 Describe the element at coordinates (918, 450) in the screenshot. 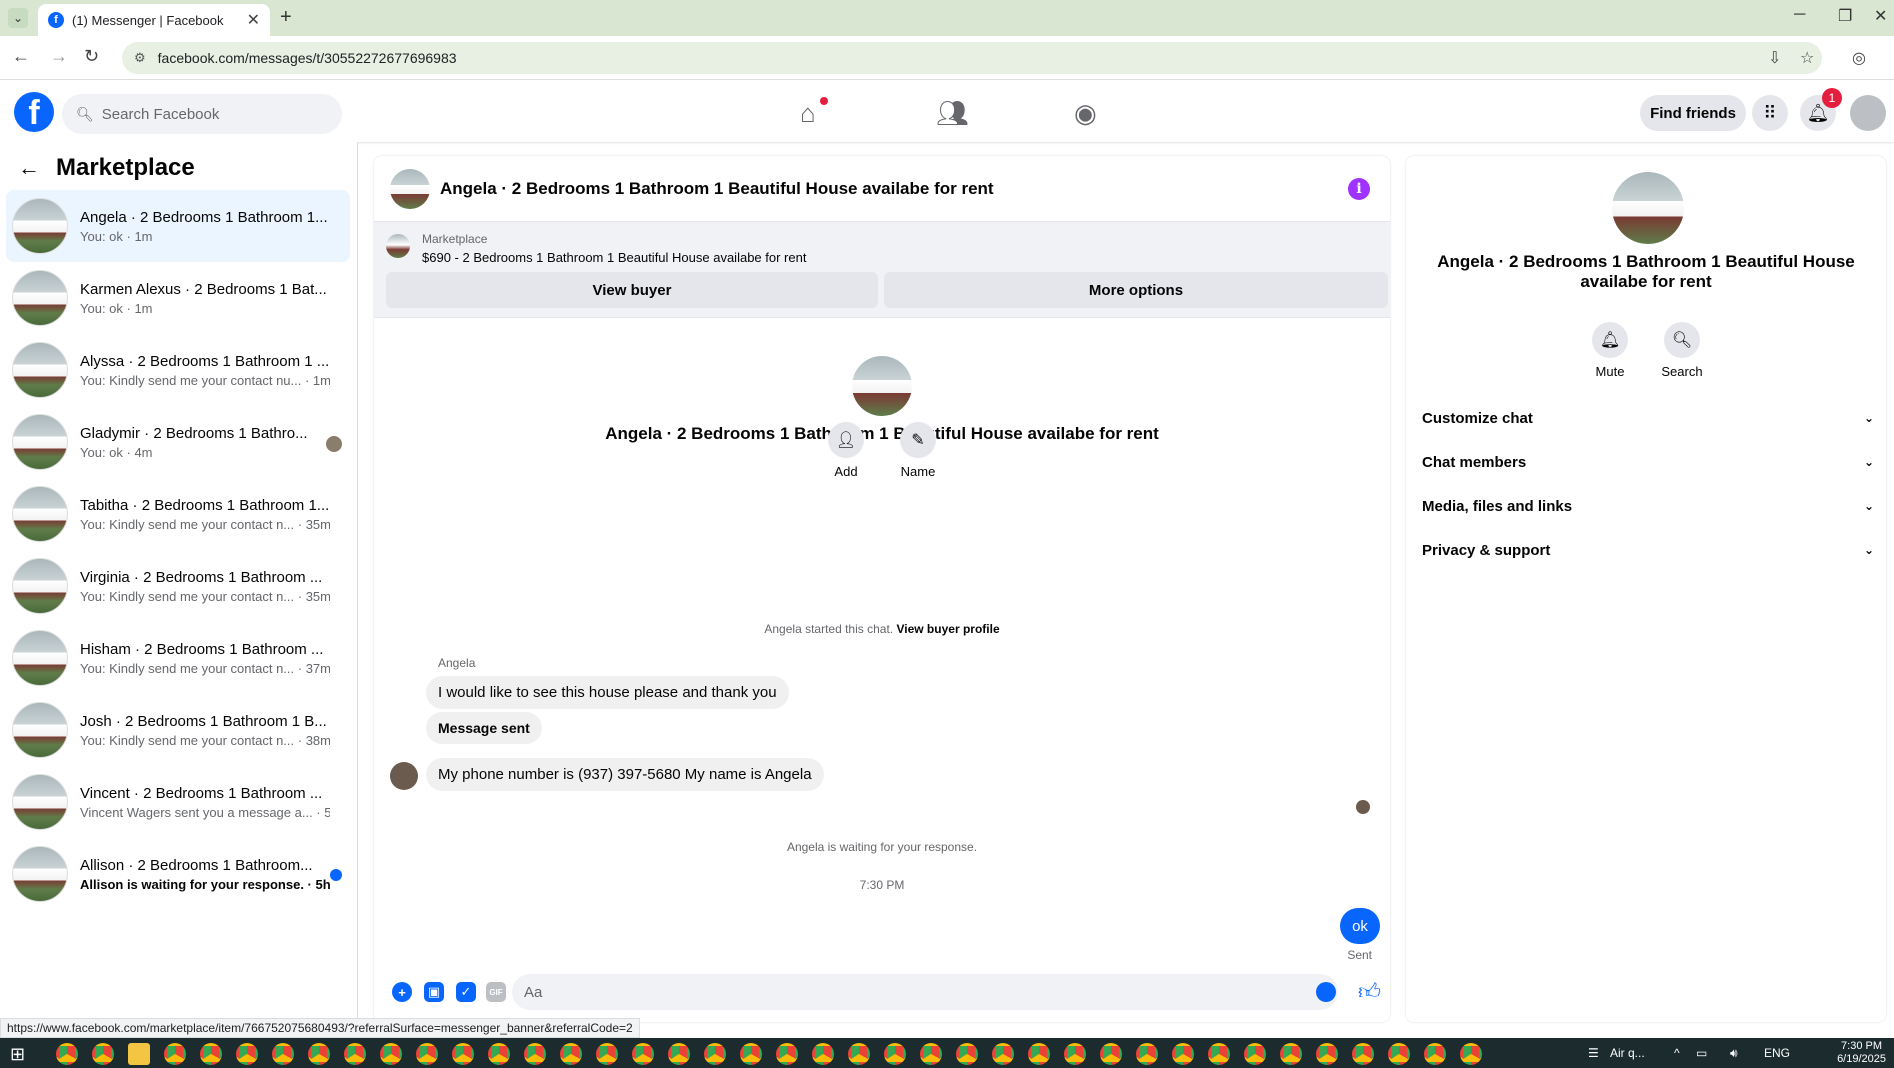

I see `edit-name-button: ✎ Name` at that location.